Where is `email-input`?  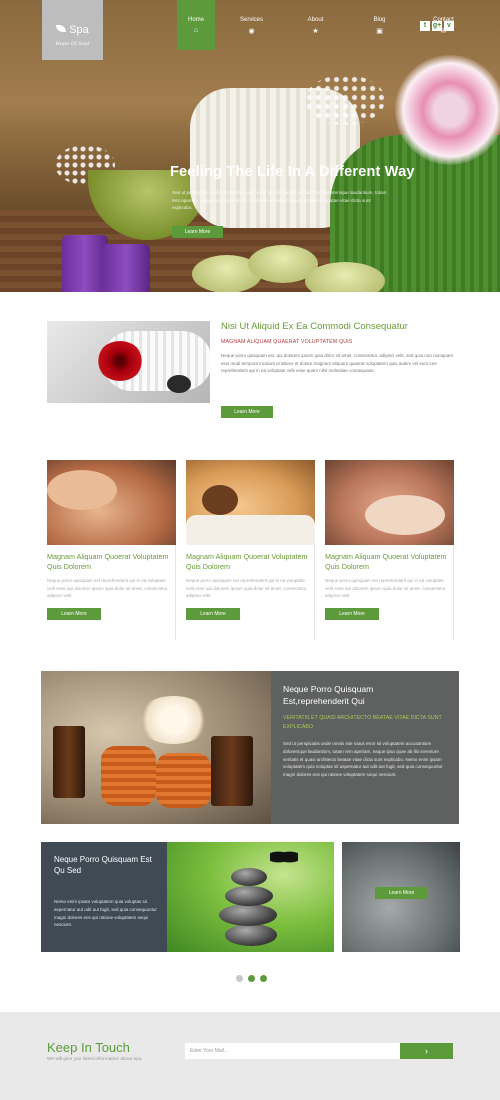
email-input is located at coordinates (292, 1051).